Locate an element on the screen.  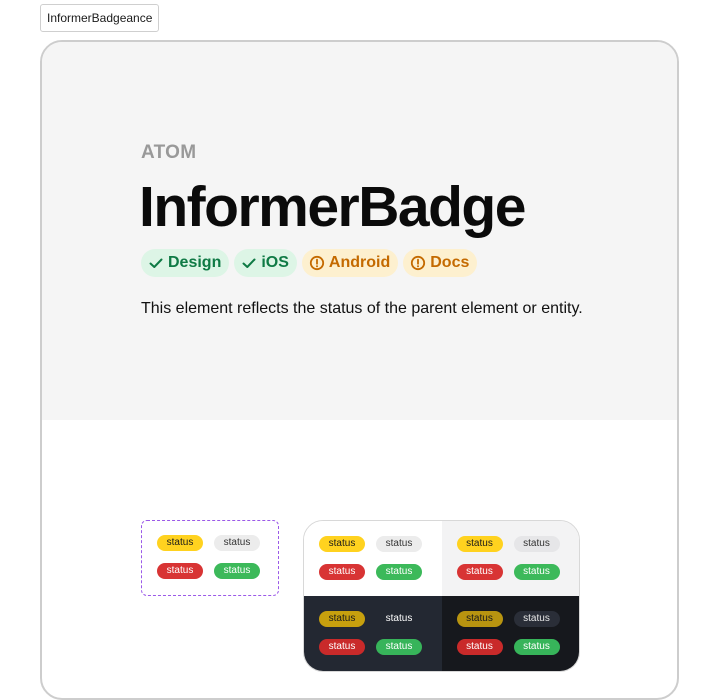
document-tab-label: InformerBadgeance is located at coordinates (100, 18).